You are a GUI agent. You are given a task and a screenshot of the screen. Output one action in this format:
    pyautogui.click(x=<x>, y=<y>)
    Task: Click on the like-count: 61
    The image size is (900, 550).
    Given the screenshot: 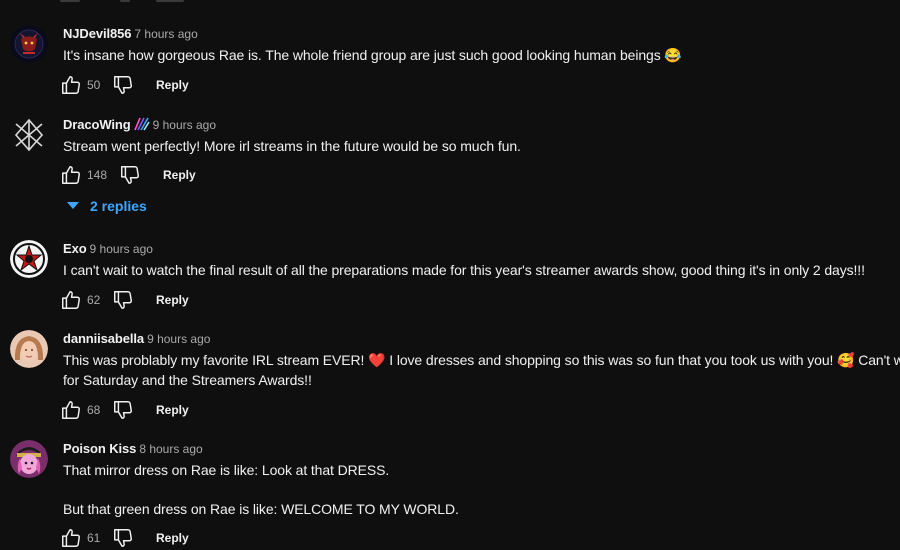 What is the action you would take?
    pyautogui.click(x=94, y=538)
    